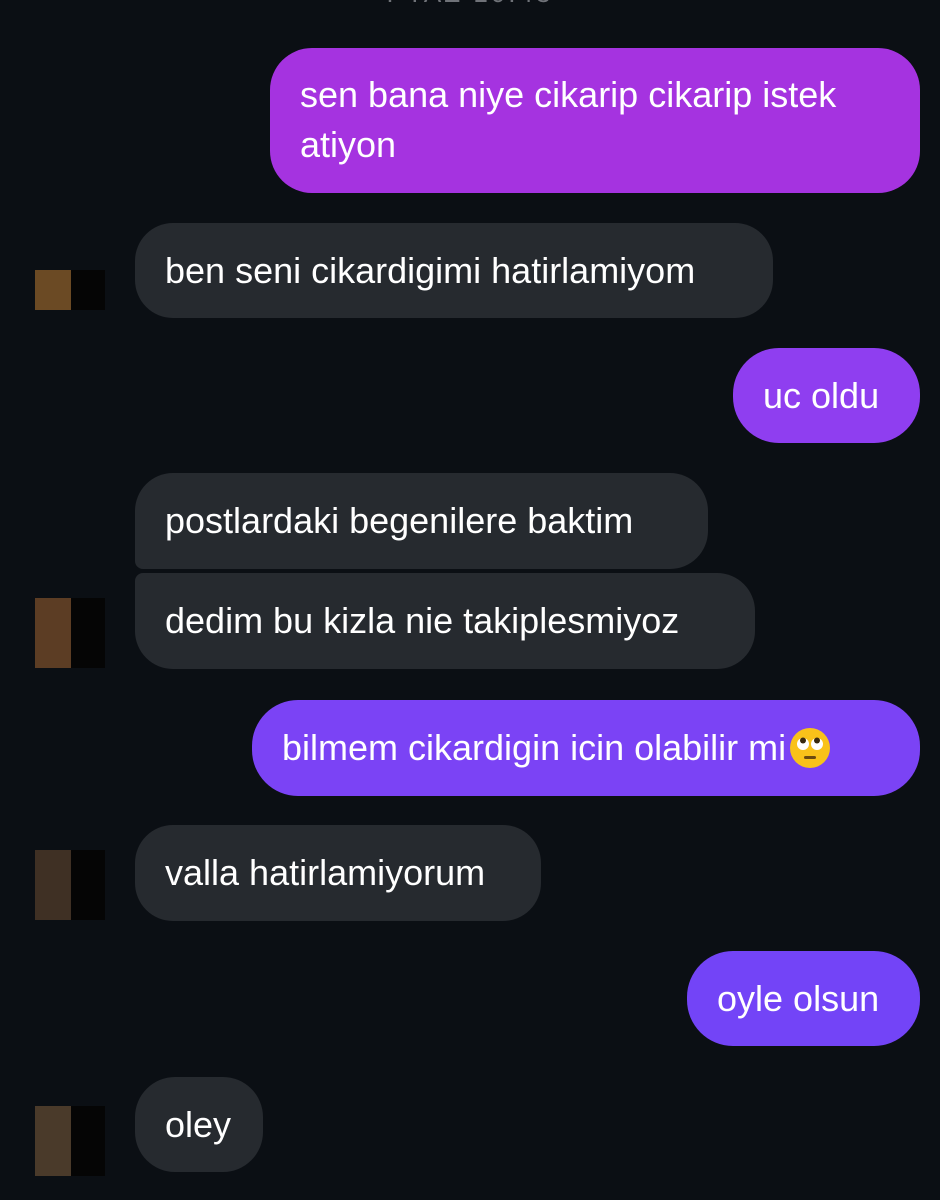  What do you see at coordinates (534, 747) in the screenshot?
I see `message-text: bilmem cikardigin icin olabilir mi` at bounding box center [534, 747].